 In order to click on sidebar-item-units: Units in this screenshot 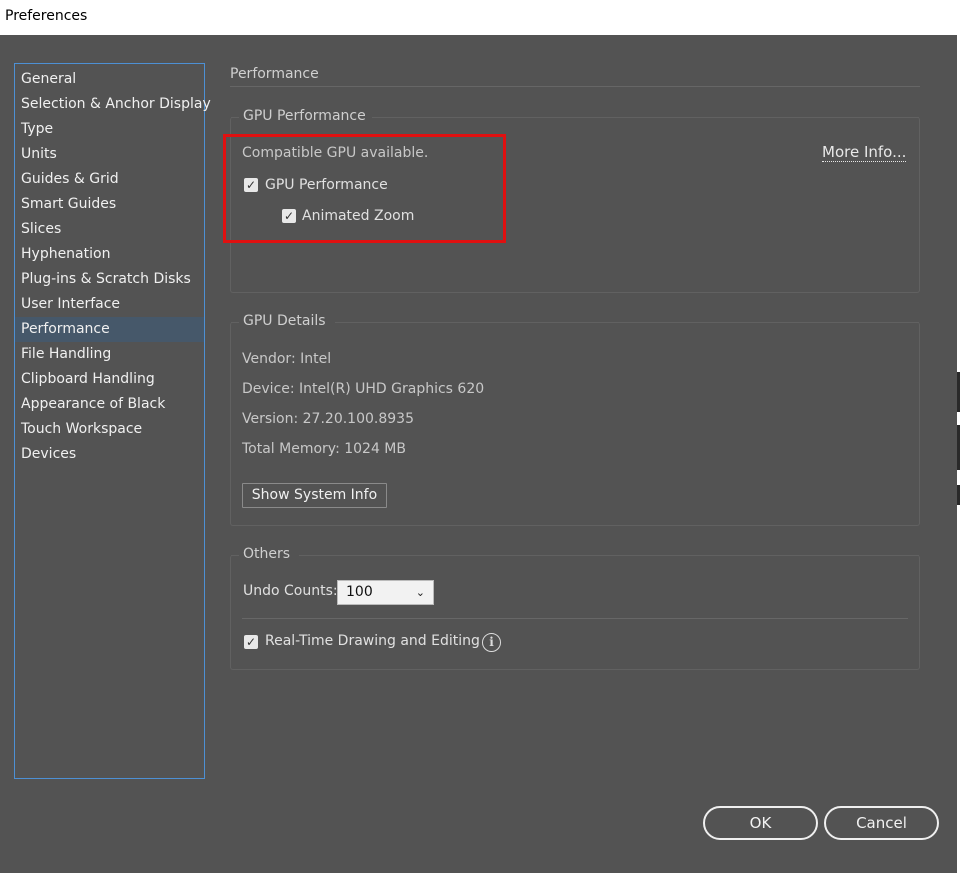, I will do `click(109, 154)`.